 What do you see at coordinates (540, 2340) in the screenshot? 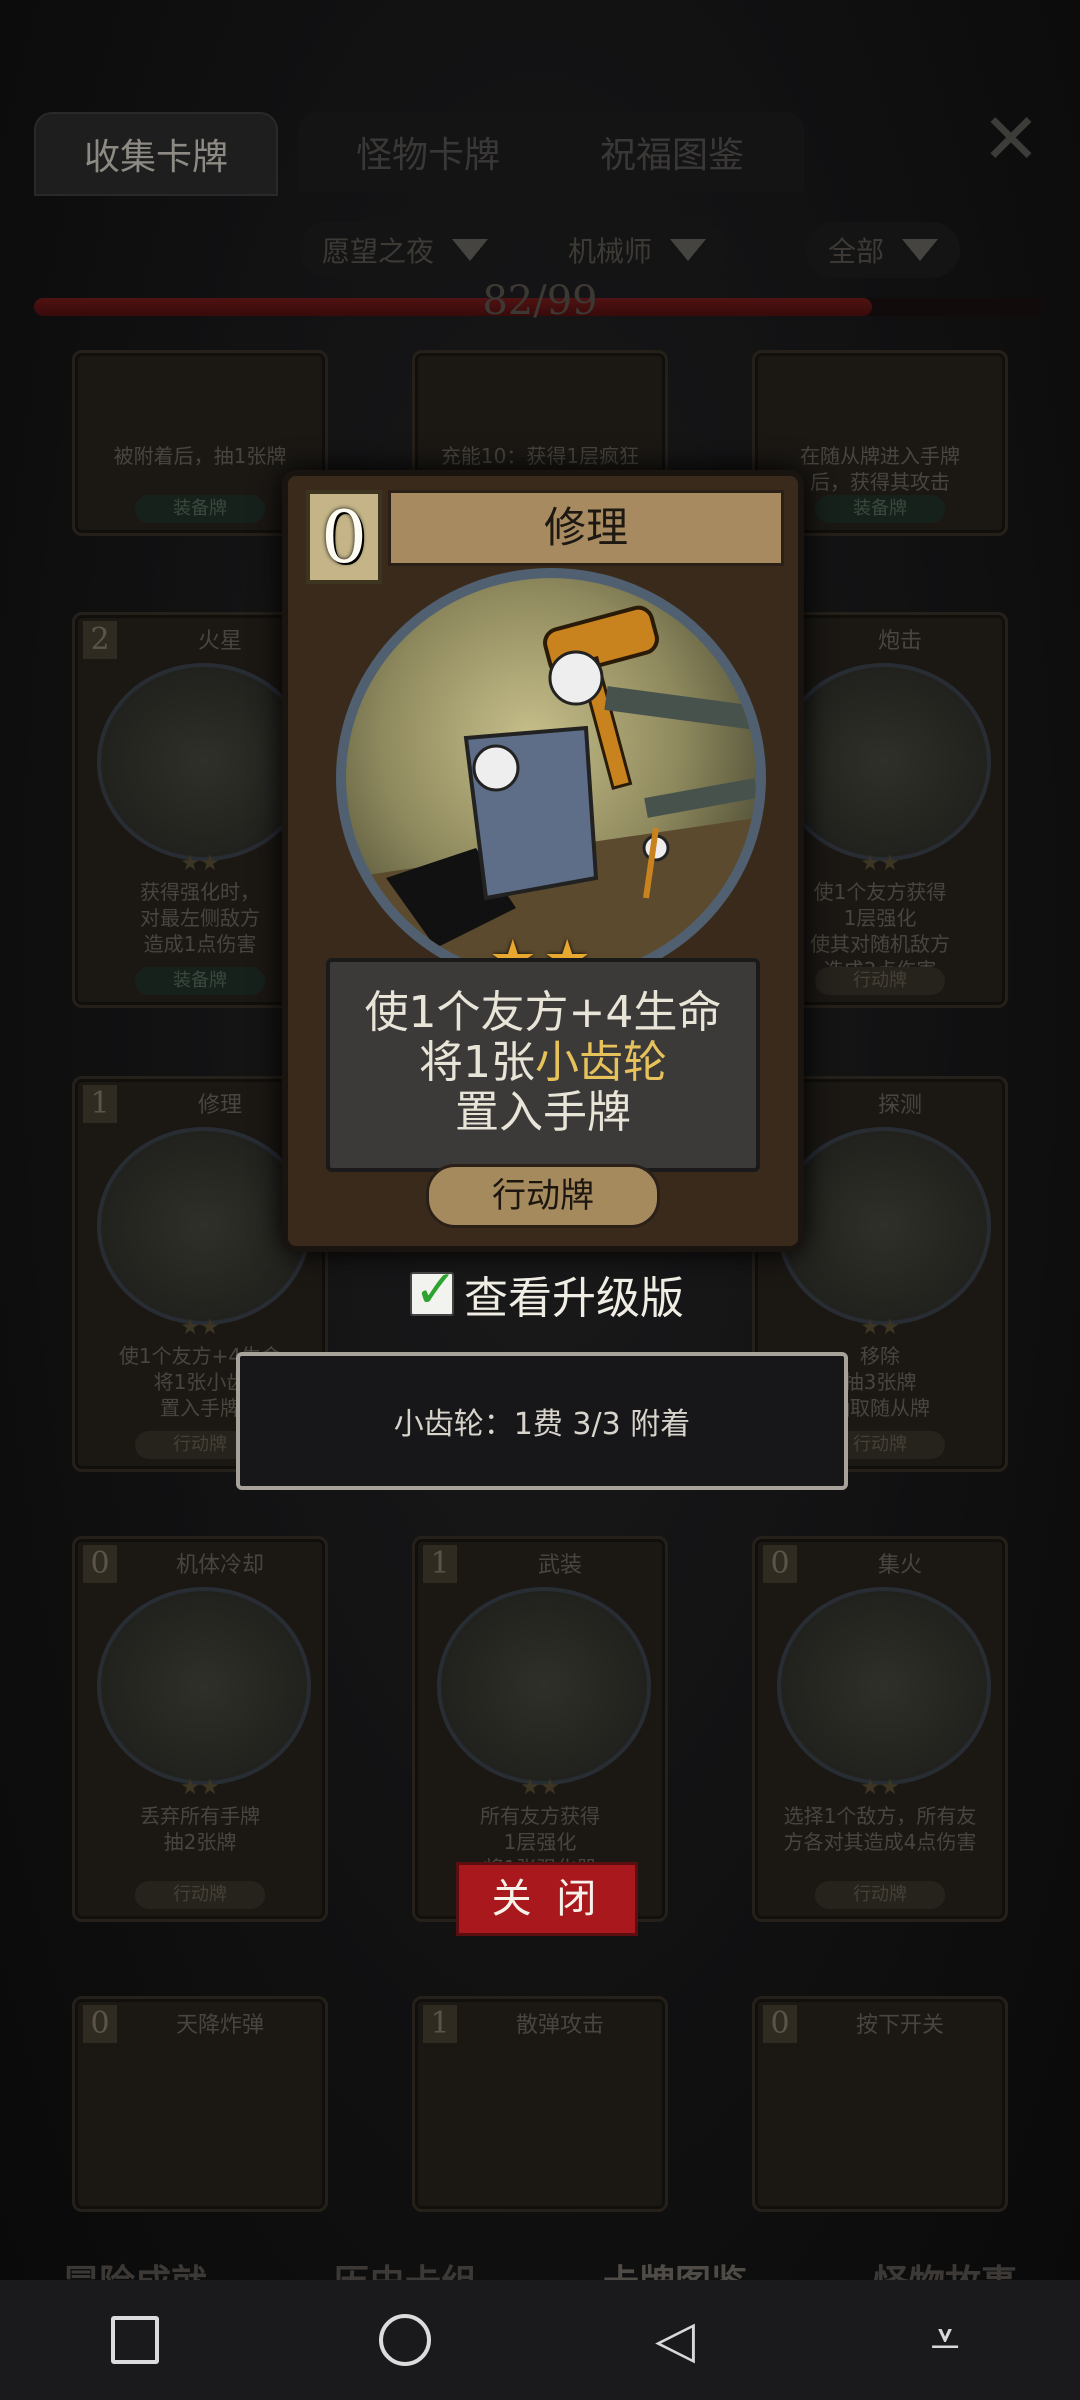
I see `system-navigation-bar: ◁ ⩡` at bounding box center [540, 2340].